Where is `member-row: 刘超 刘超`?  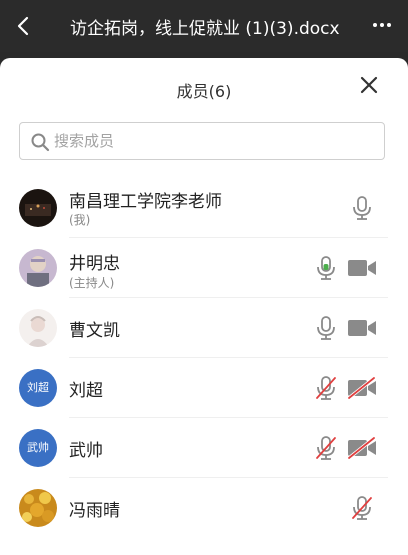 member-row: 刘超 刘超 is located at coordinates (204, 388).